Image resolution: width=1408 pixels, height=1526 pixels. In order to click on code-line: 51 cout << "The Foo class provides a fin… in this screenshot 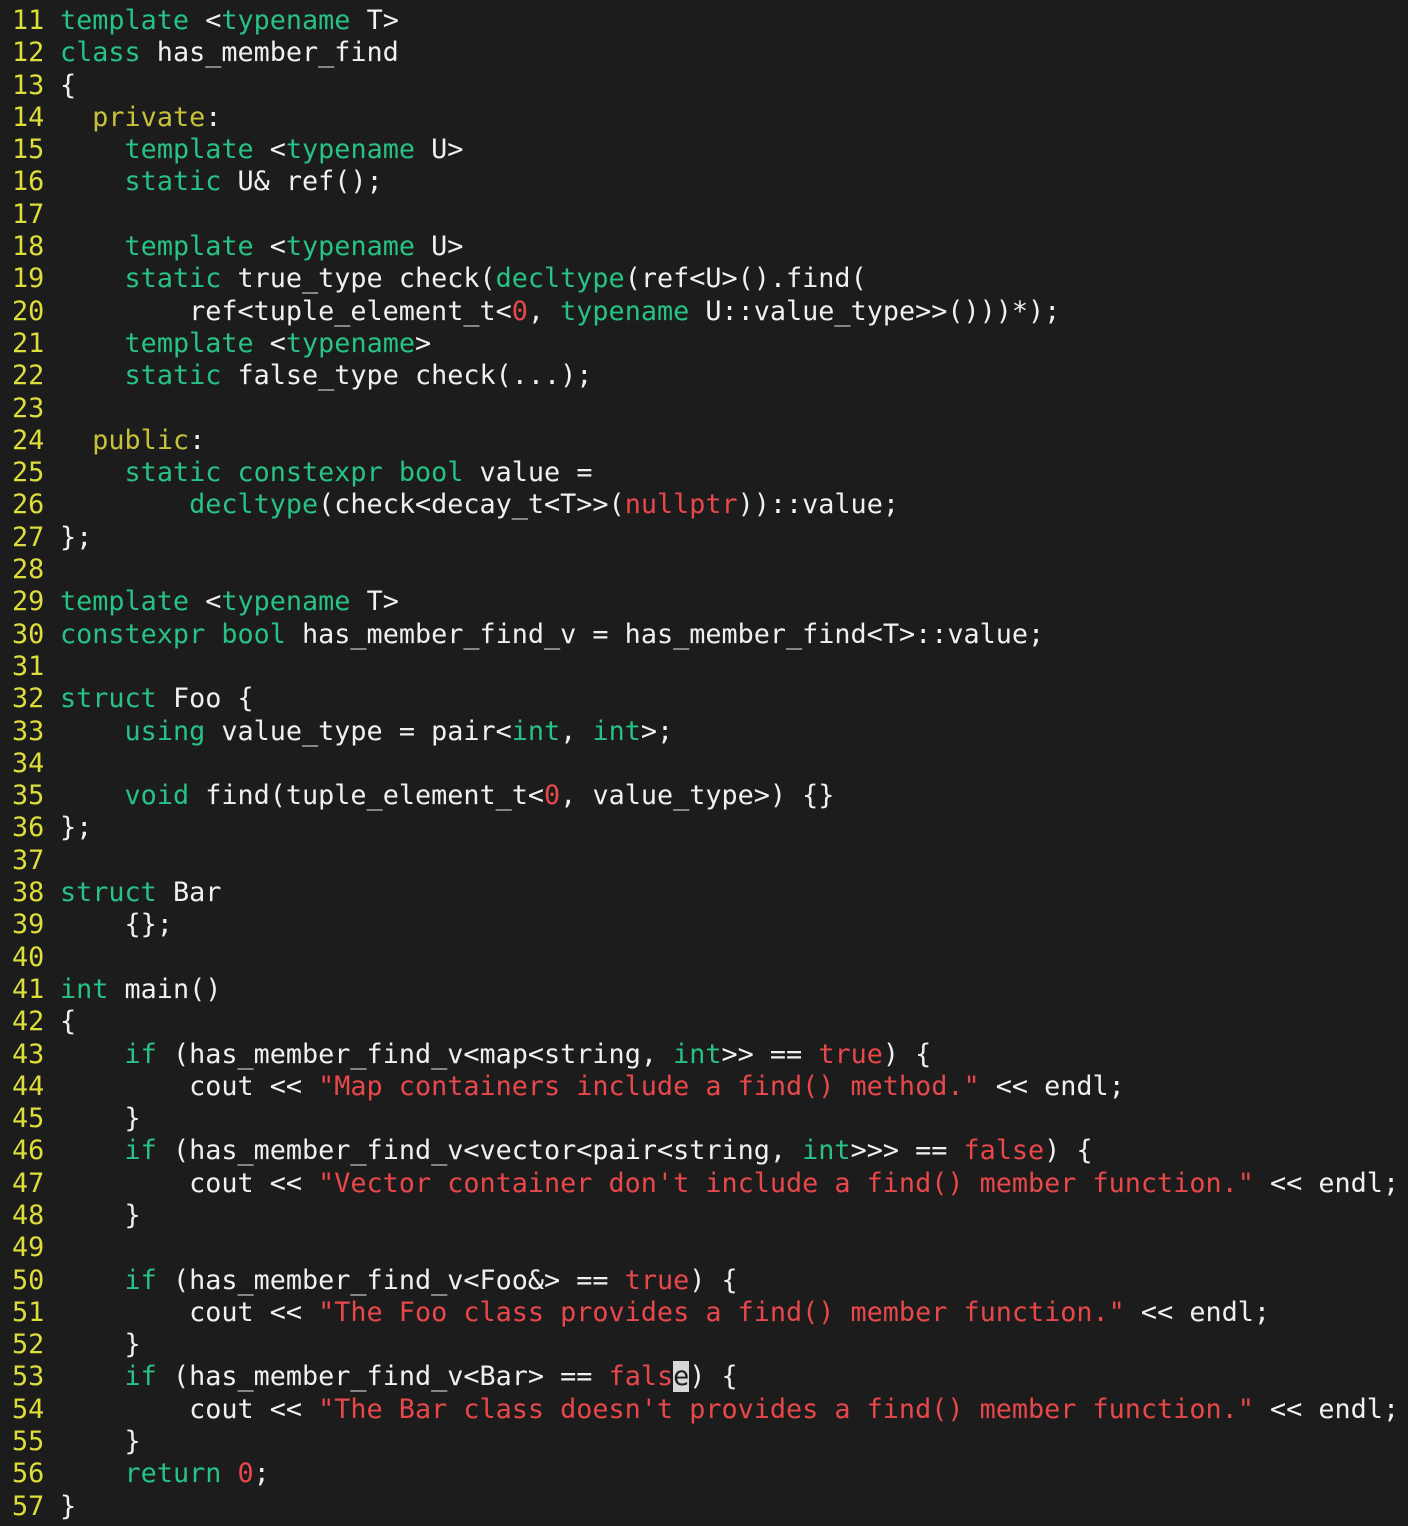, I will do `click(704, 1313)`.